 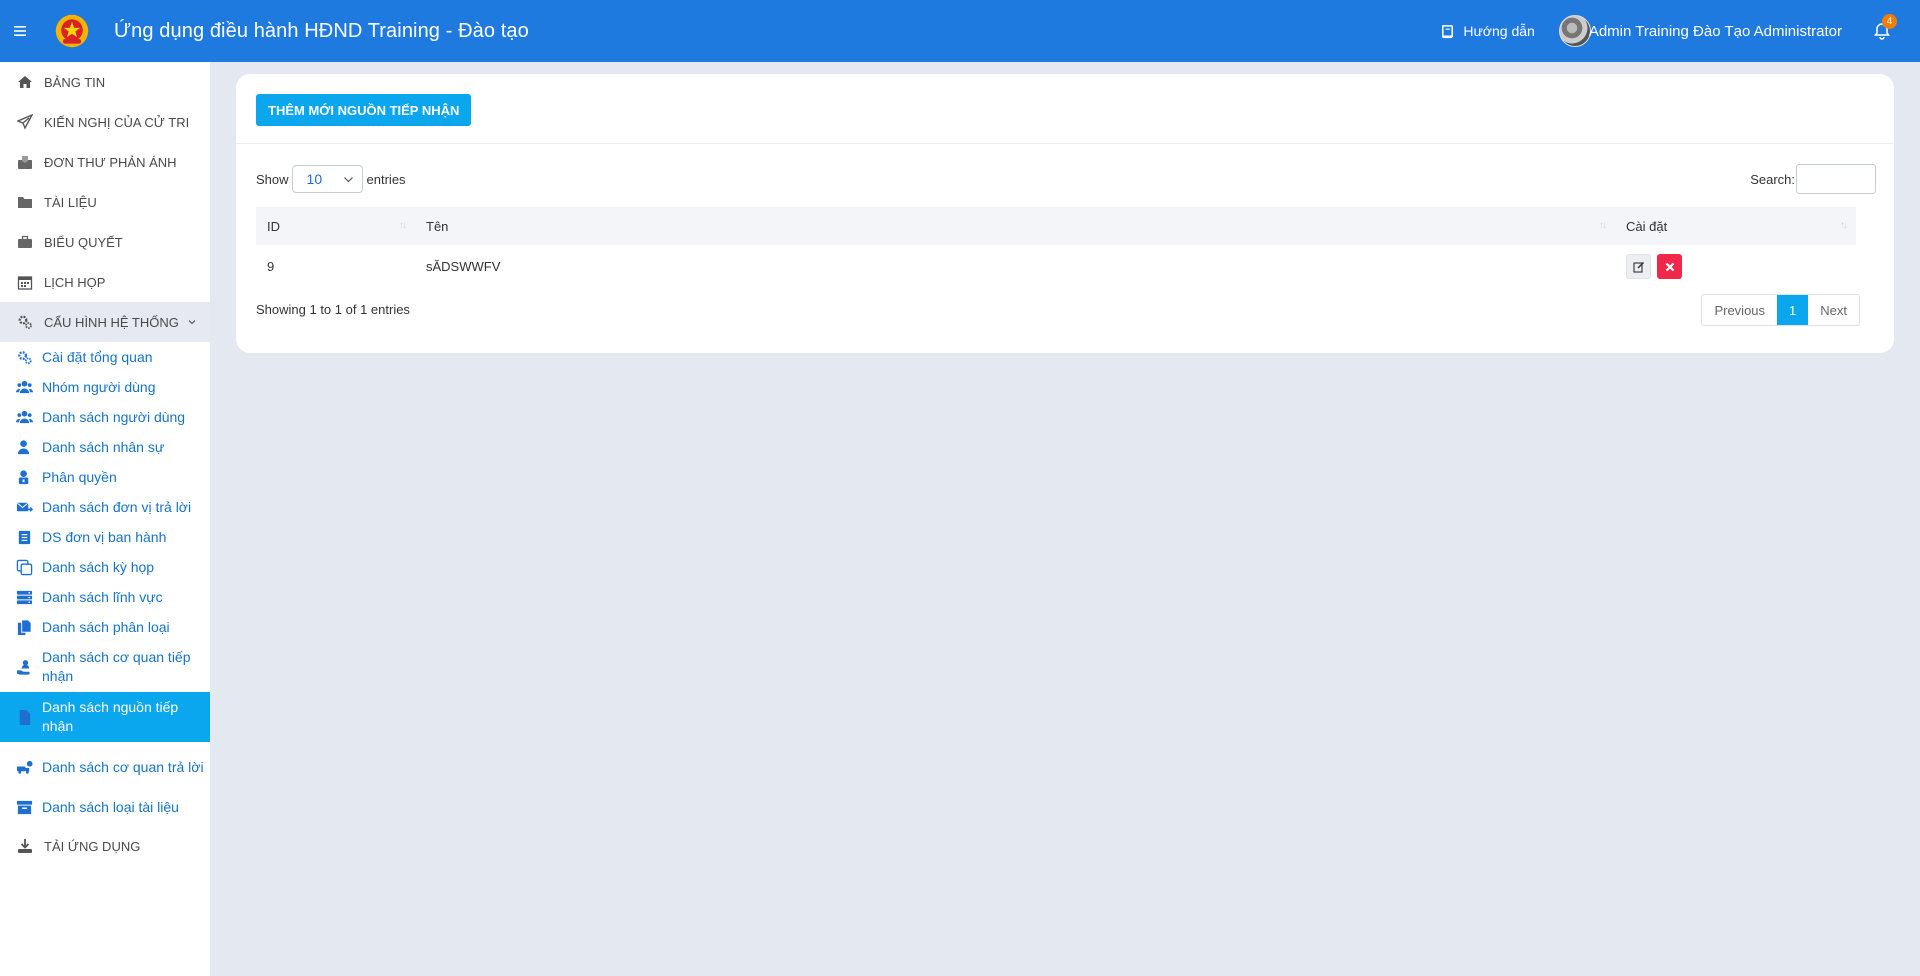 I want to click on add-source-button: THÊM MỚI NGUỒN TIẾP NHẬN, so click(x=364, y=110).